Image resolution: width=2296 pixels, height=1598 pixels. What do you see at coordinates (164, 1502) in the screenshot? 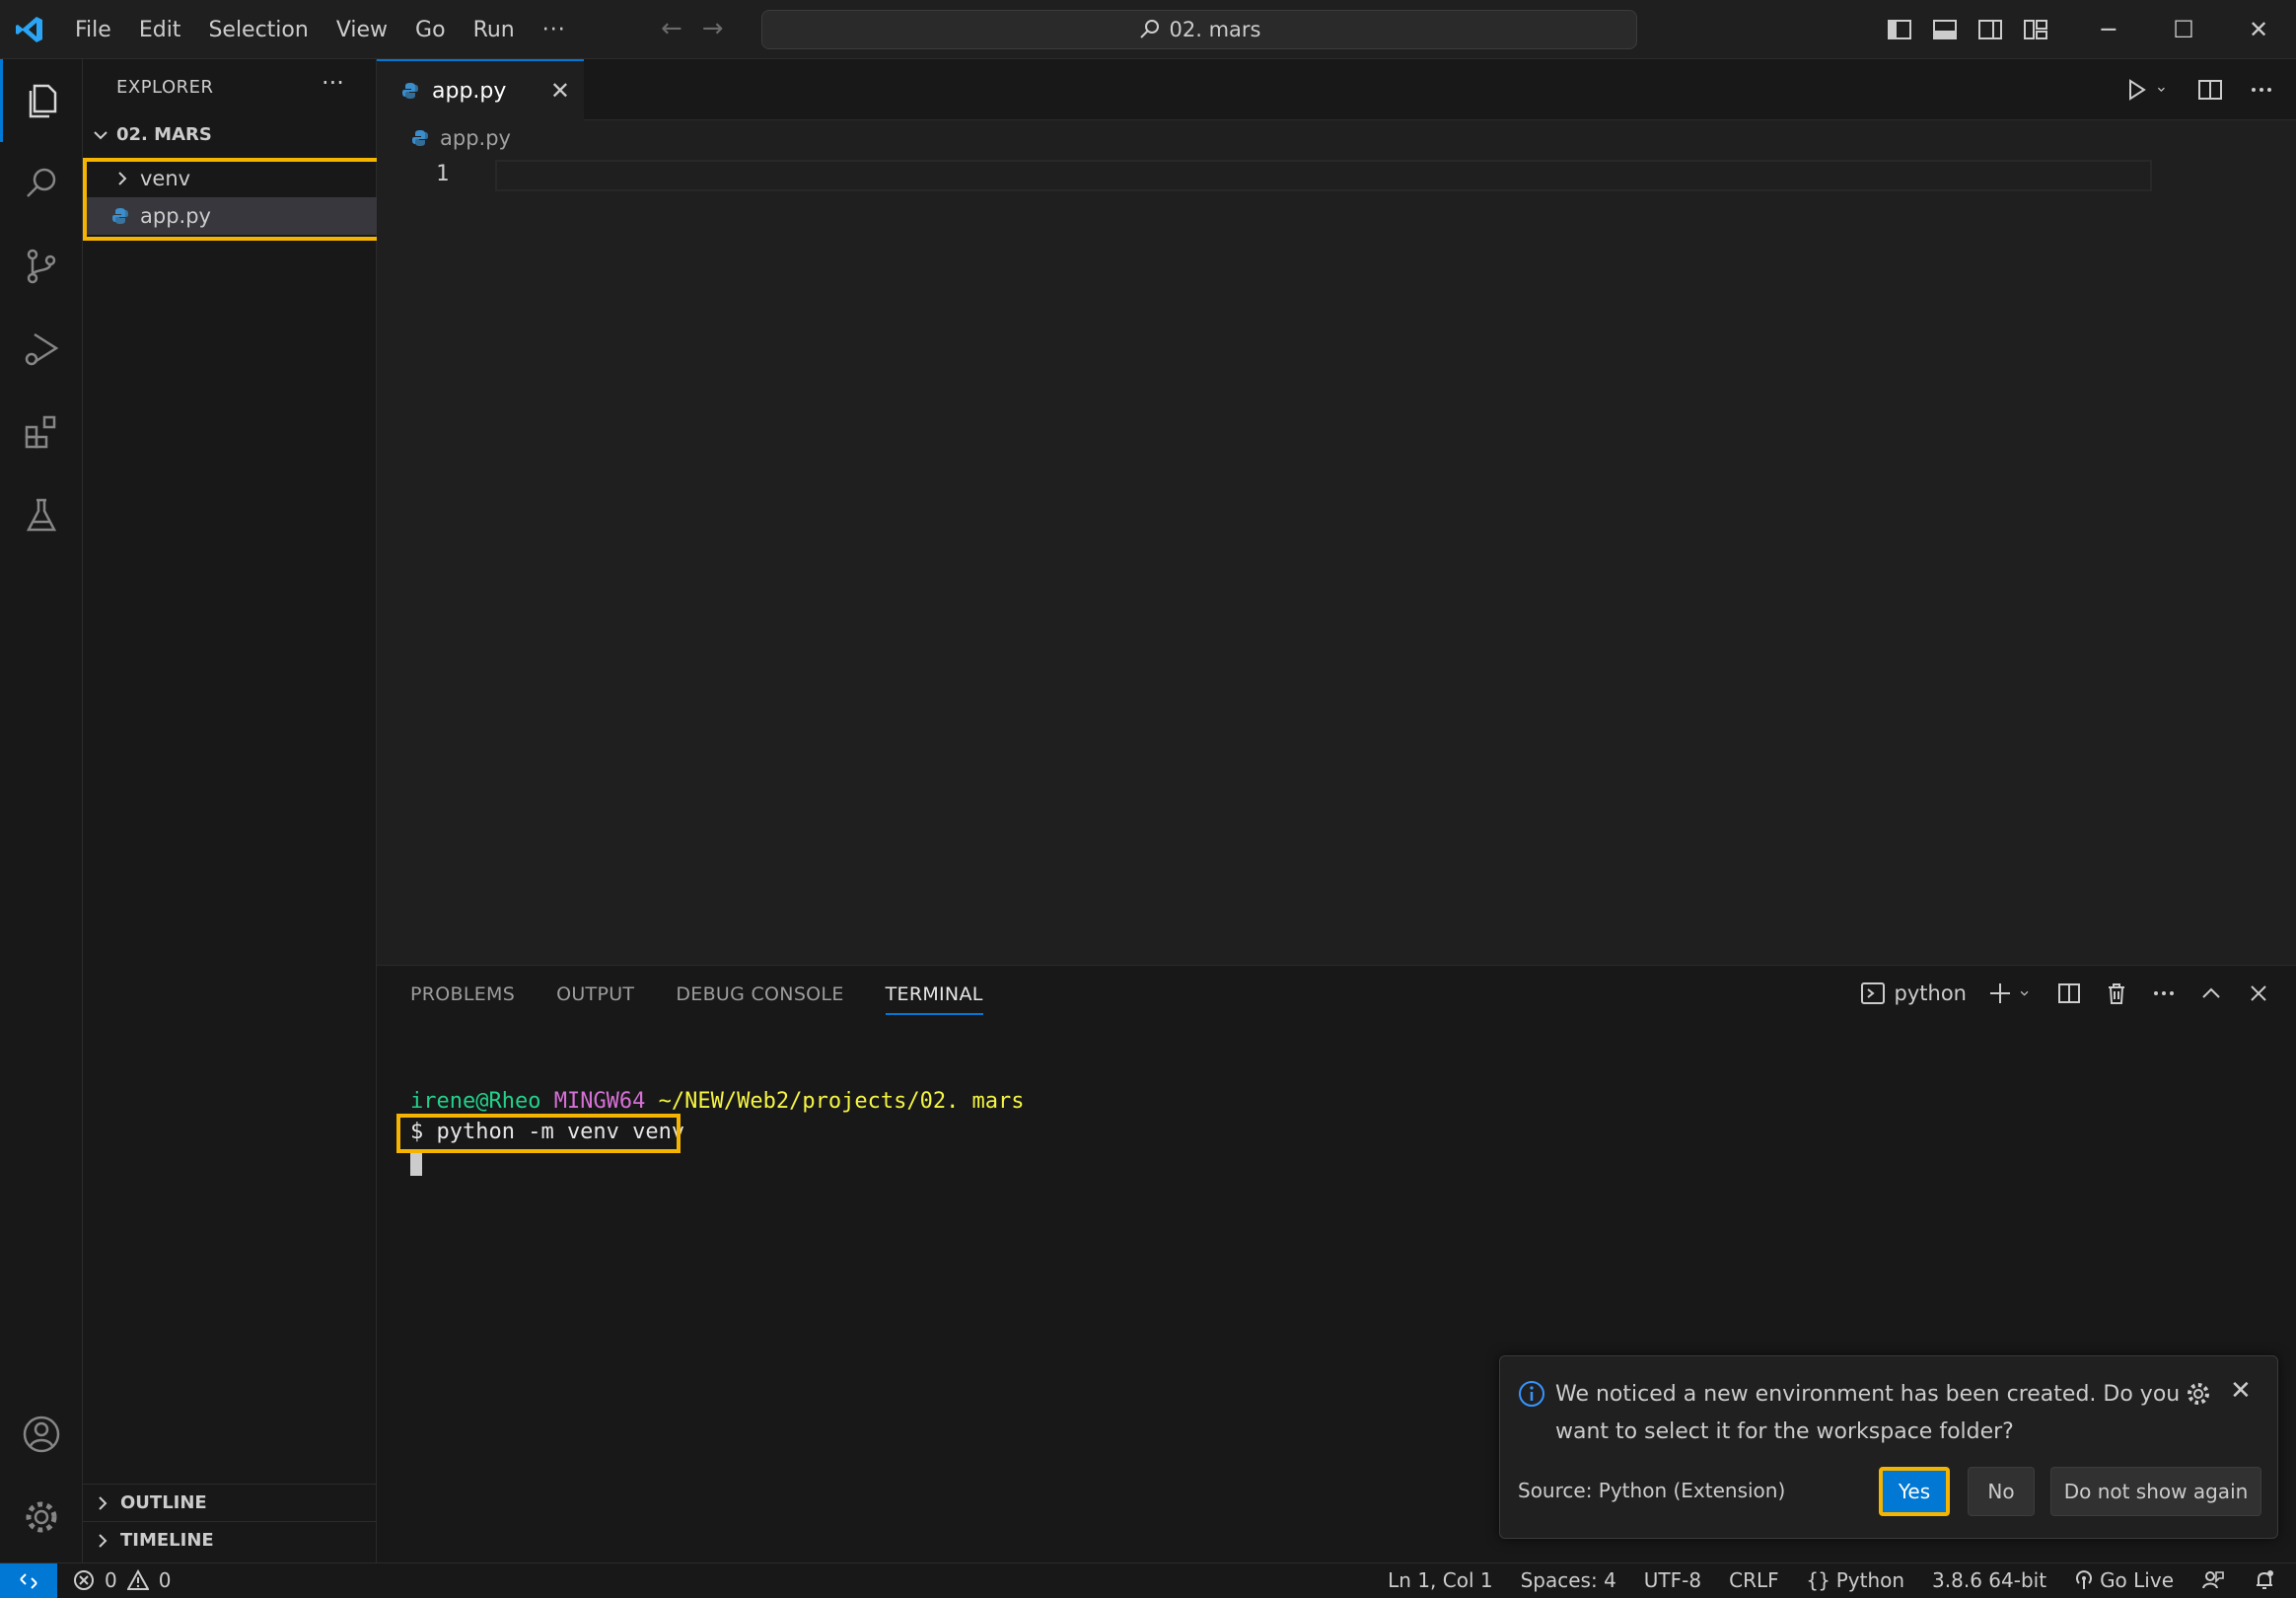
I see `outline-label: OUTLINE` at bounding box center [164, 1502].